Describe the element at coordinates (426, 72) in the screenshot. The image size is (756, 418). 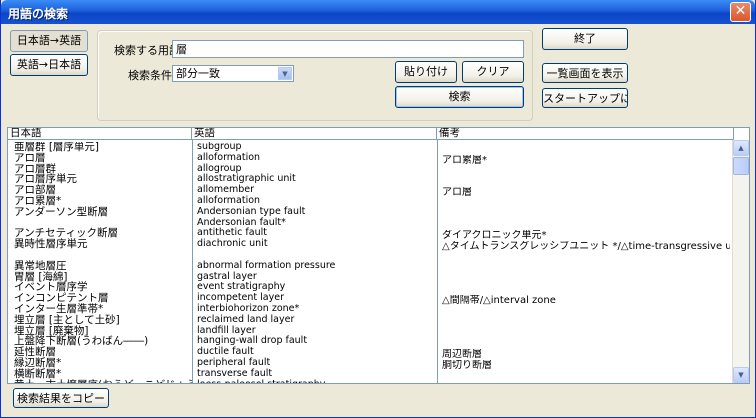
I see `paste-button: 貼り付け` at that location.